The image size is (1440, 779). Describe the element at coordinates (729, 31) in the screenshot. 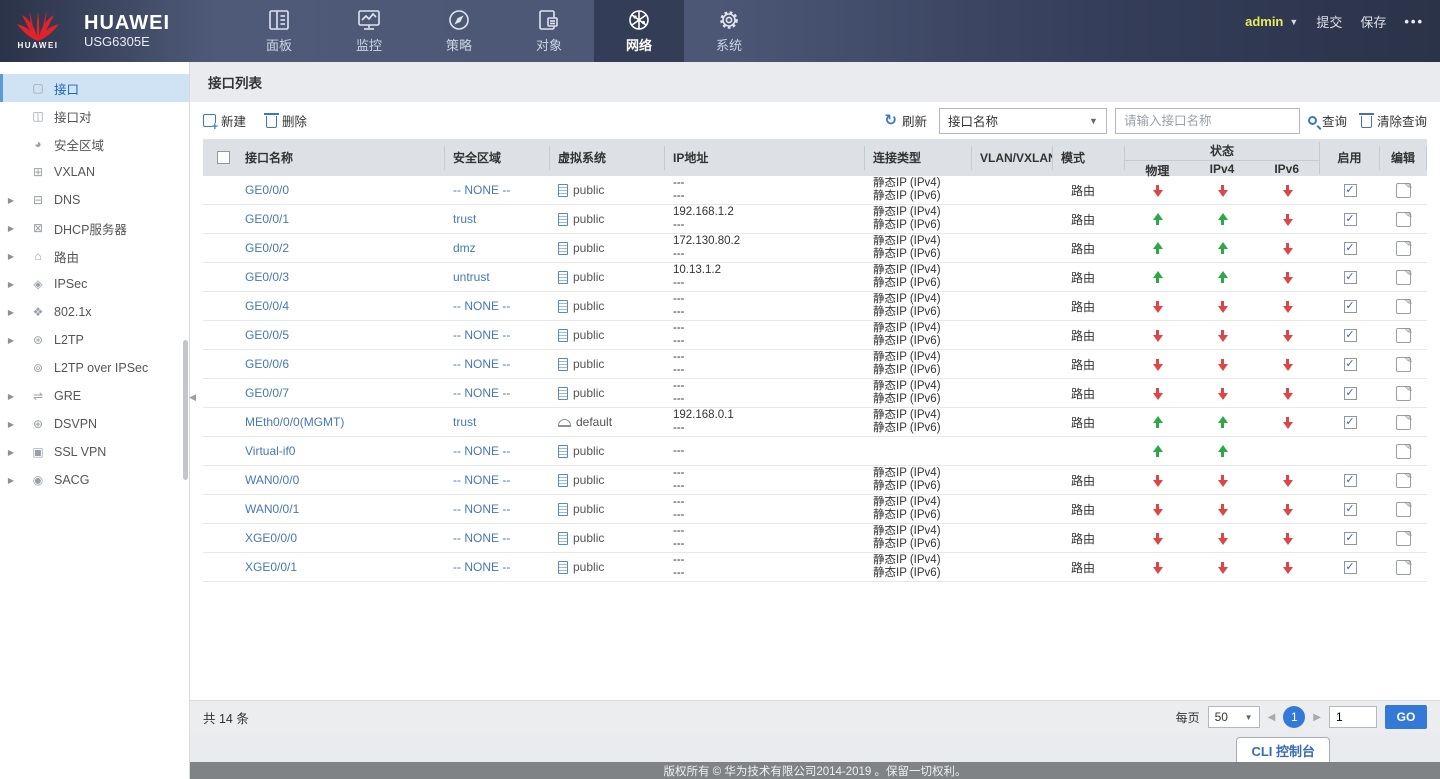

I see `nav-tab-system: 系统` at that location.